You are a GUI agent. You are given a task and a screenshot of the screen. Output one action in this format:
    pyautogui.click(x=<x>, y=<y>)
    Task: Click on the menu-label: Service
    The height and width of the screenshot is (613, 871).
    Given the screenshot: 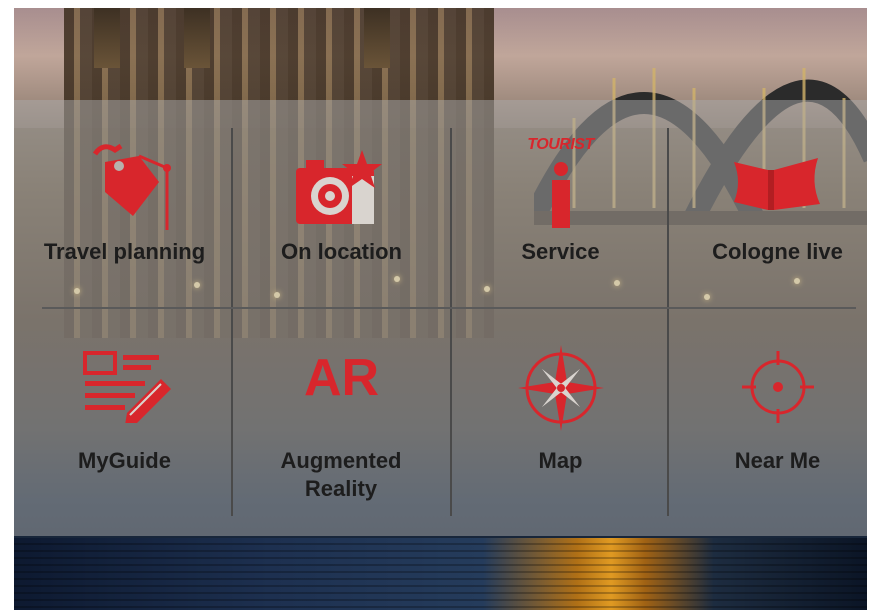 What is the action you would take?
    pyautogui.click(x=560, y=251)
    